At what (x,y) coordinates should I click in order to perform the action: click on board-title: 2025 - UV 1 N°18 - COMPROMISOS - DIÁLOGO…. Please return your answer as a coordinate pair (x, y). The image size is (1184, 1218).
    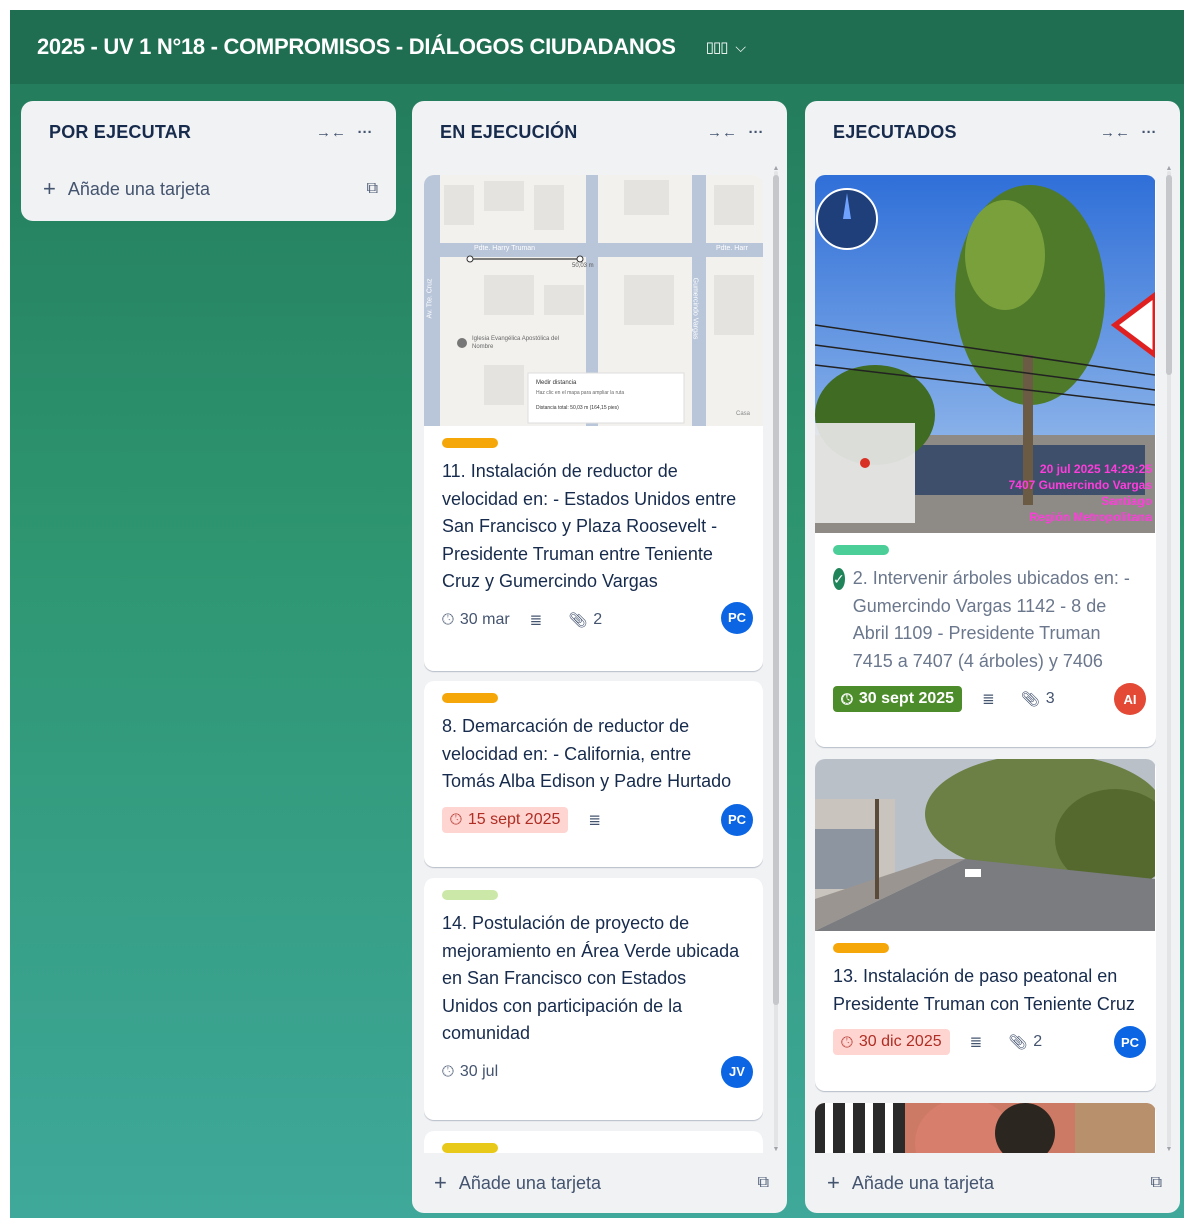
    Looking at the image, I should click on (356, 47).